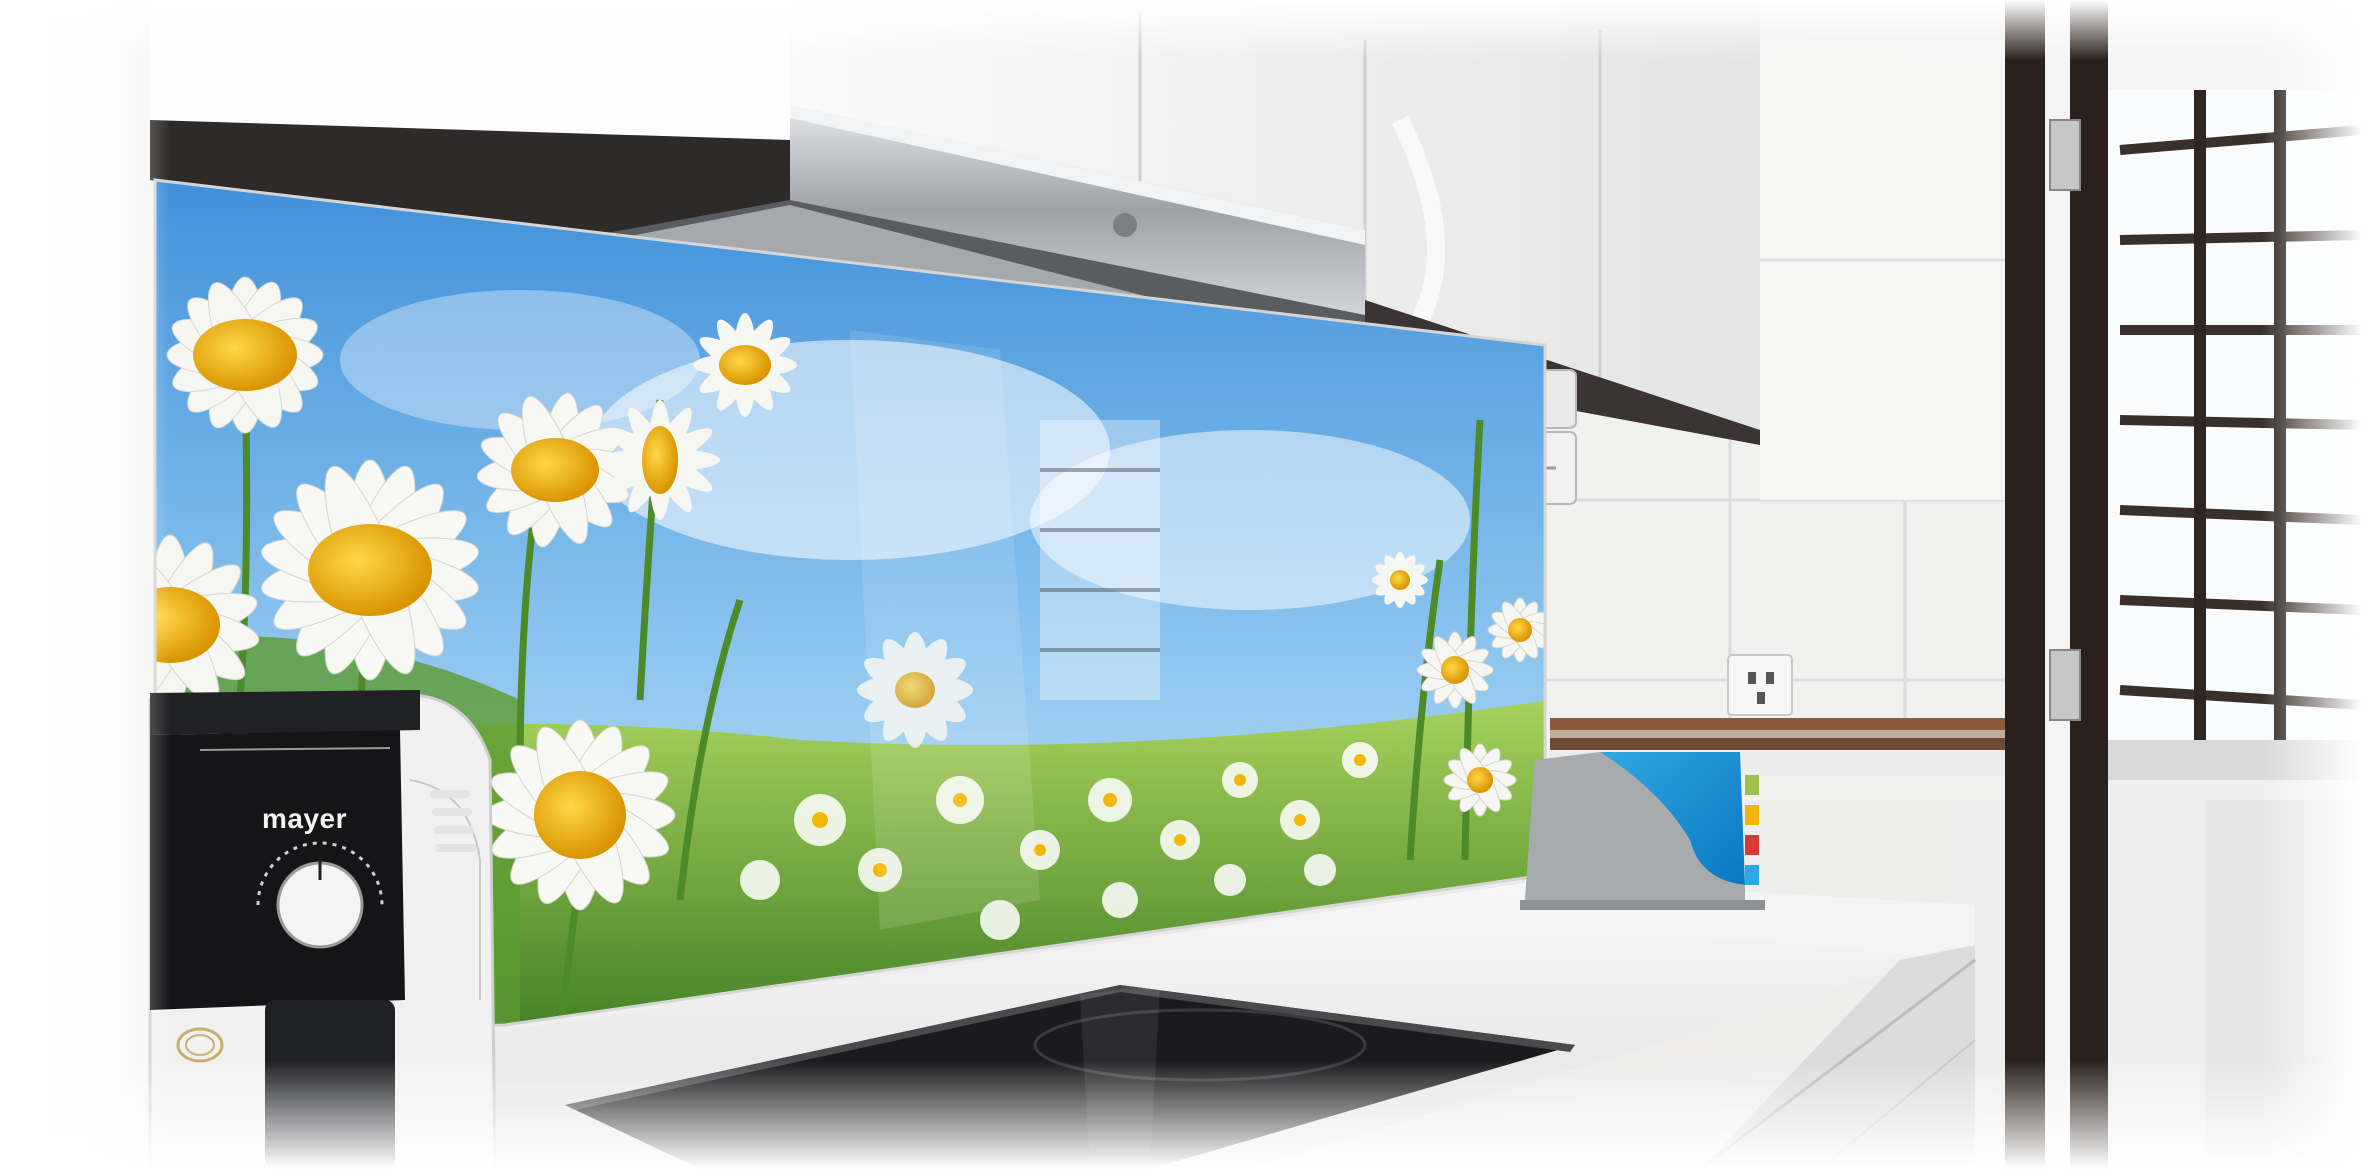 The image size is (2362, 1169). Describe the element at coordinates (322, 929) in the screenshot. I see `air-fryer` at that location.